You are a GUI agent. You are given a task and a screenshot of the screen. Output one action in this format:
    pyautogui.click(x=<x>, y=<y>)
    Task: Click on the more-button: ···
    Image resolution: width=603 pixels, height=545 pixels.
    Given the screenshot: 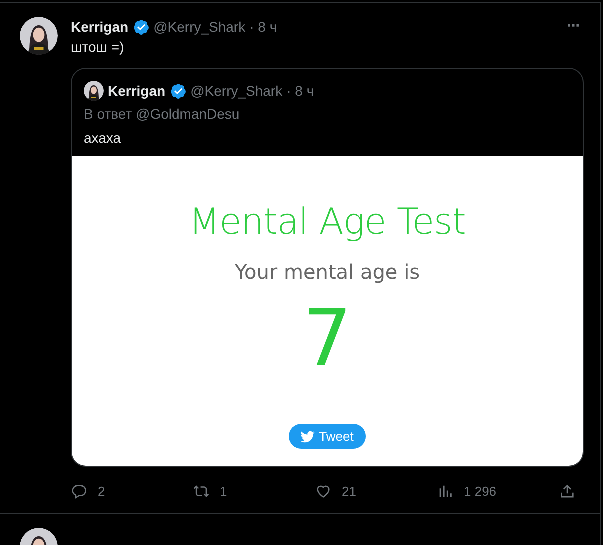 What is the action you would take?
    pyautogui.click(x=573, y=27)
    